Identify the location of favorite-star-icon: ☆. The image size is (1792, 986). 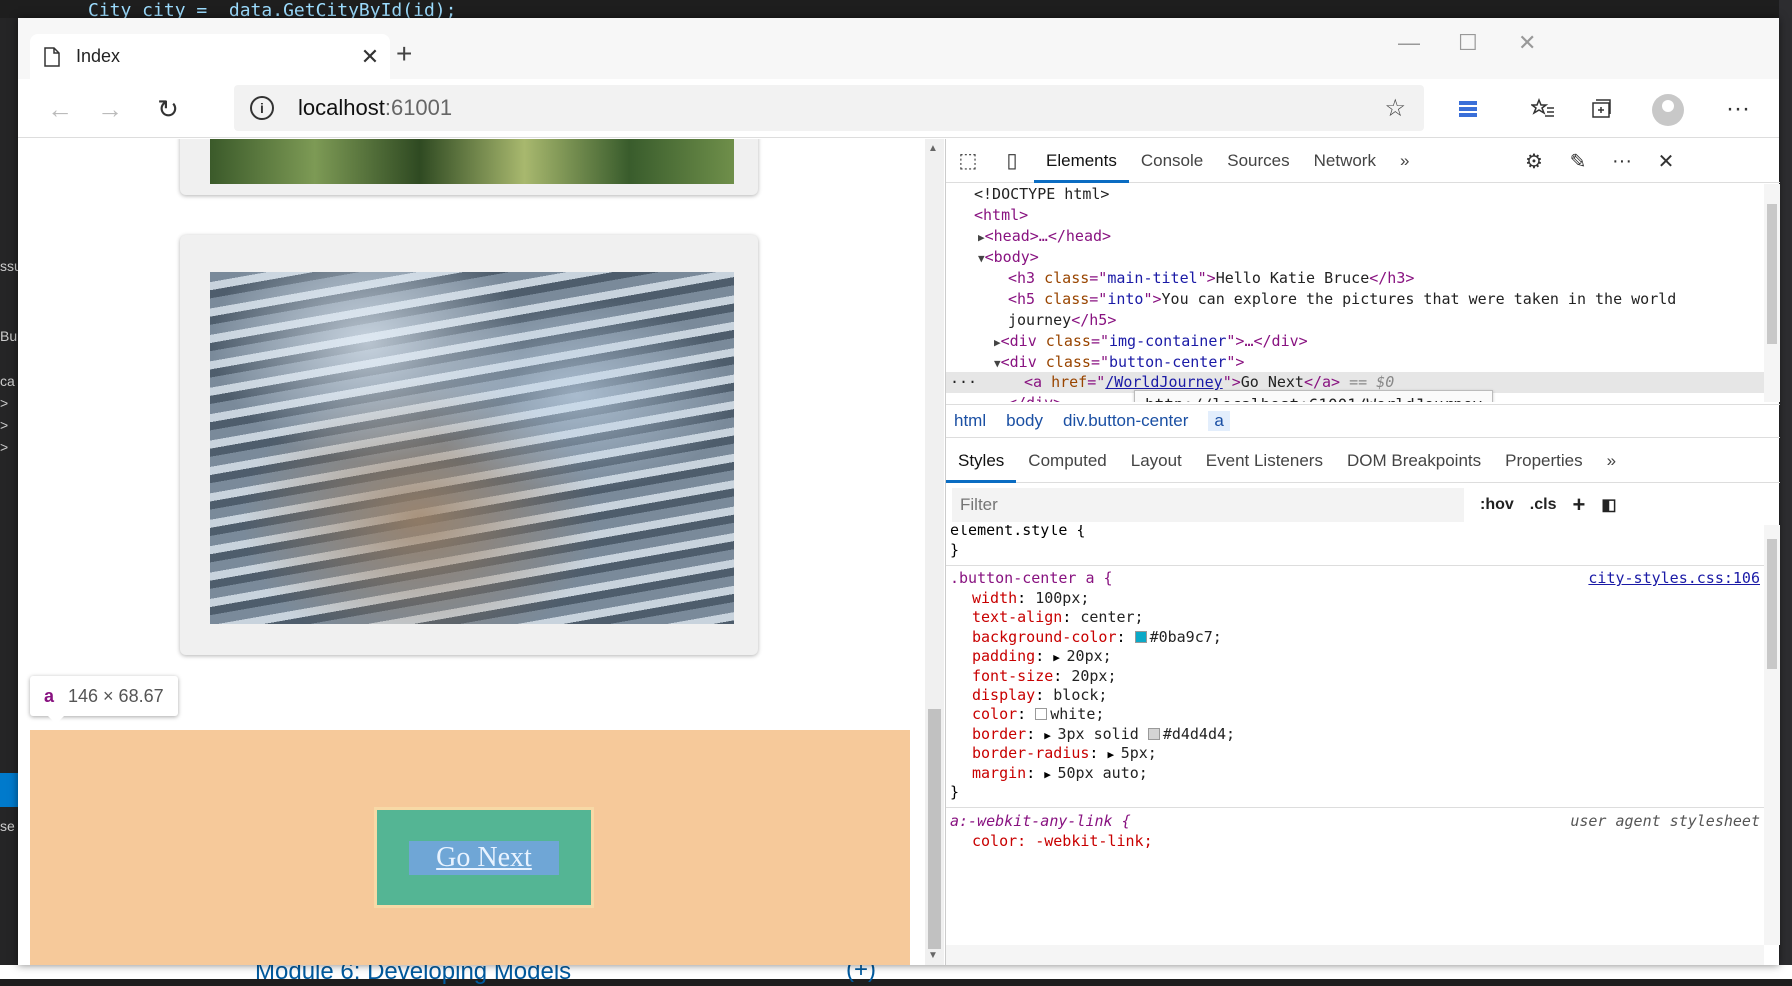
(1395, 108).